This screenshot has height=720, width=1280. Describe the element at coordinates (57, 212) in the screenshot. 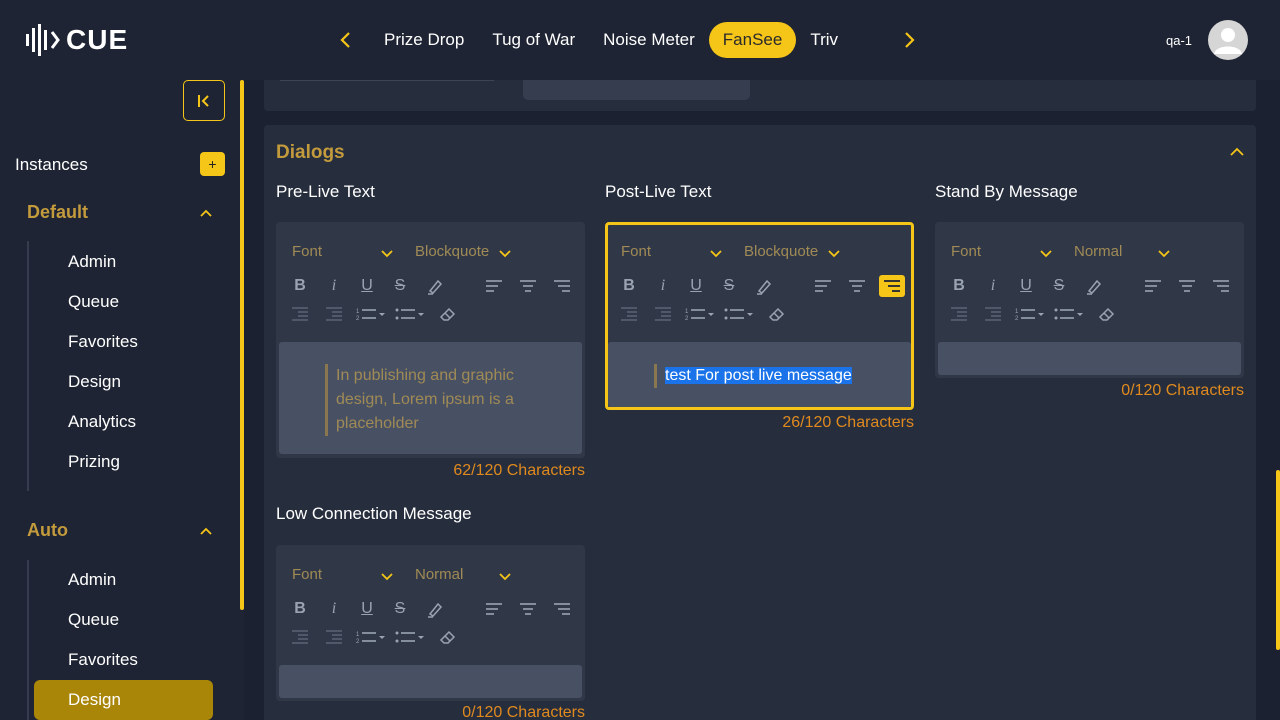

I see `group-title-default: Default` at that location.